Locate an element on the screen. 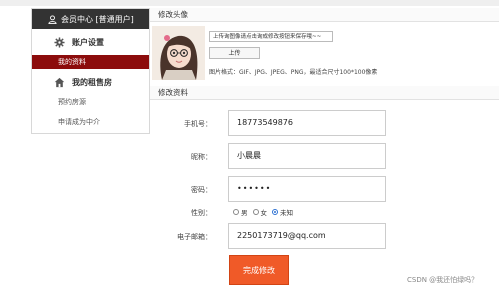 The width and height of the screenshot is (499, 288). email-input: 2250173719@qq.com is located at coordinates (307, 236).